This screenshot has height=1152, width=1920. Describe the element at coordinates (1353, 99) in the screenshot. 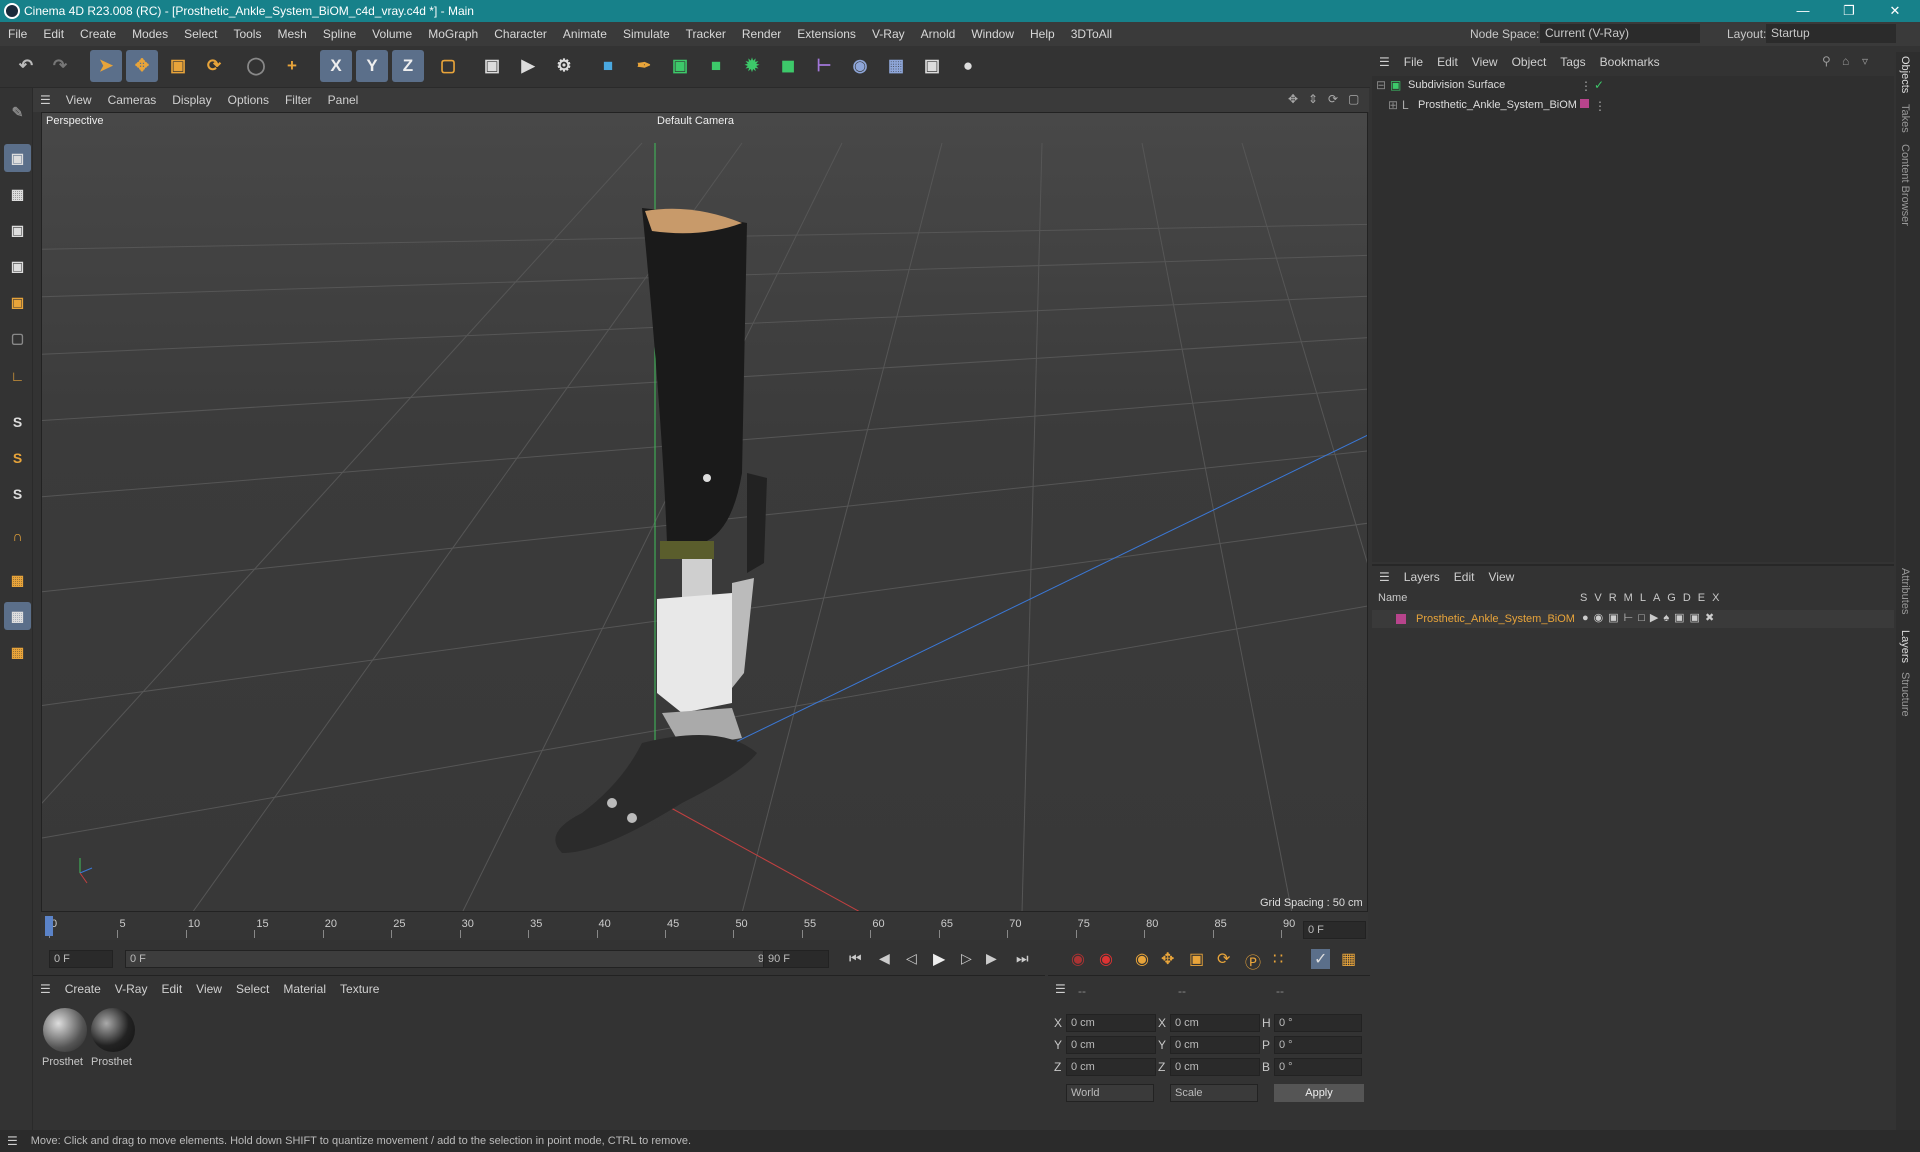

I see `viewport-maximize-icon: ▢` at that location.